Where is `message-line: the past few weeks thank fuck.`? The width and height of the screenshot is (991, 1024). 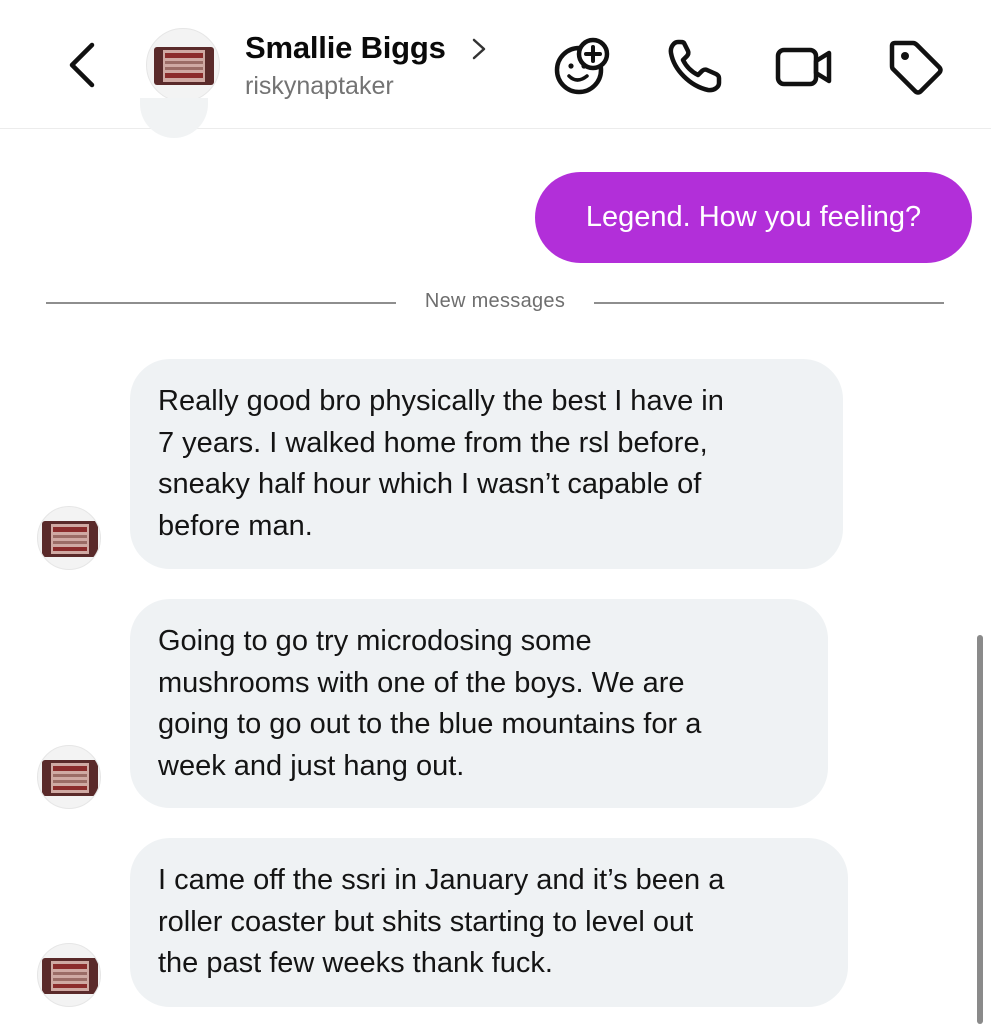
message-line: the past few weeks thank fuck. is located at coordinates (355, 963).